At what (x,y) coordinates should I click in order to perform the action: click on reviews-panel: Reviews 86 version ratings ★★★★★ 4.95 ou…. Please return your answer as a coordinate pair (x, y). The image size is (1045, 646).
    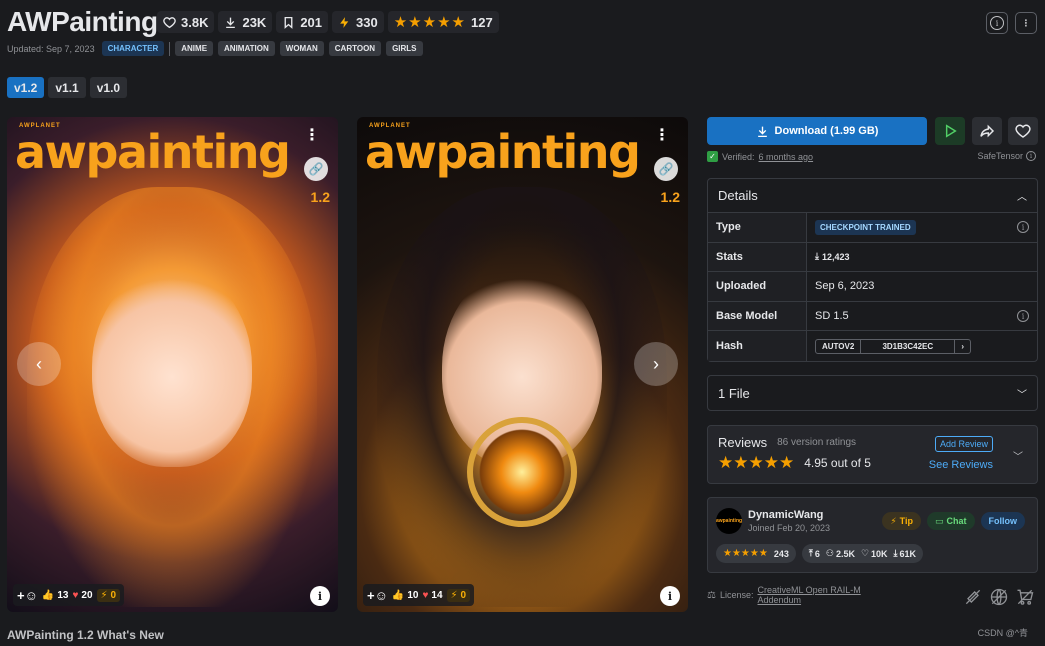
    Looking at the image, I should click on (872, 454).